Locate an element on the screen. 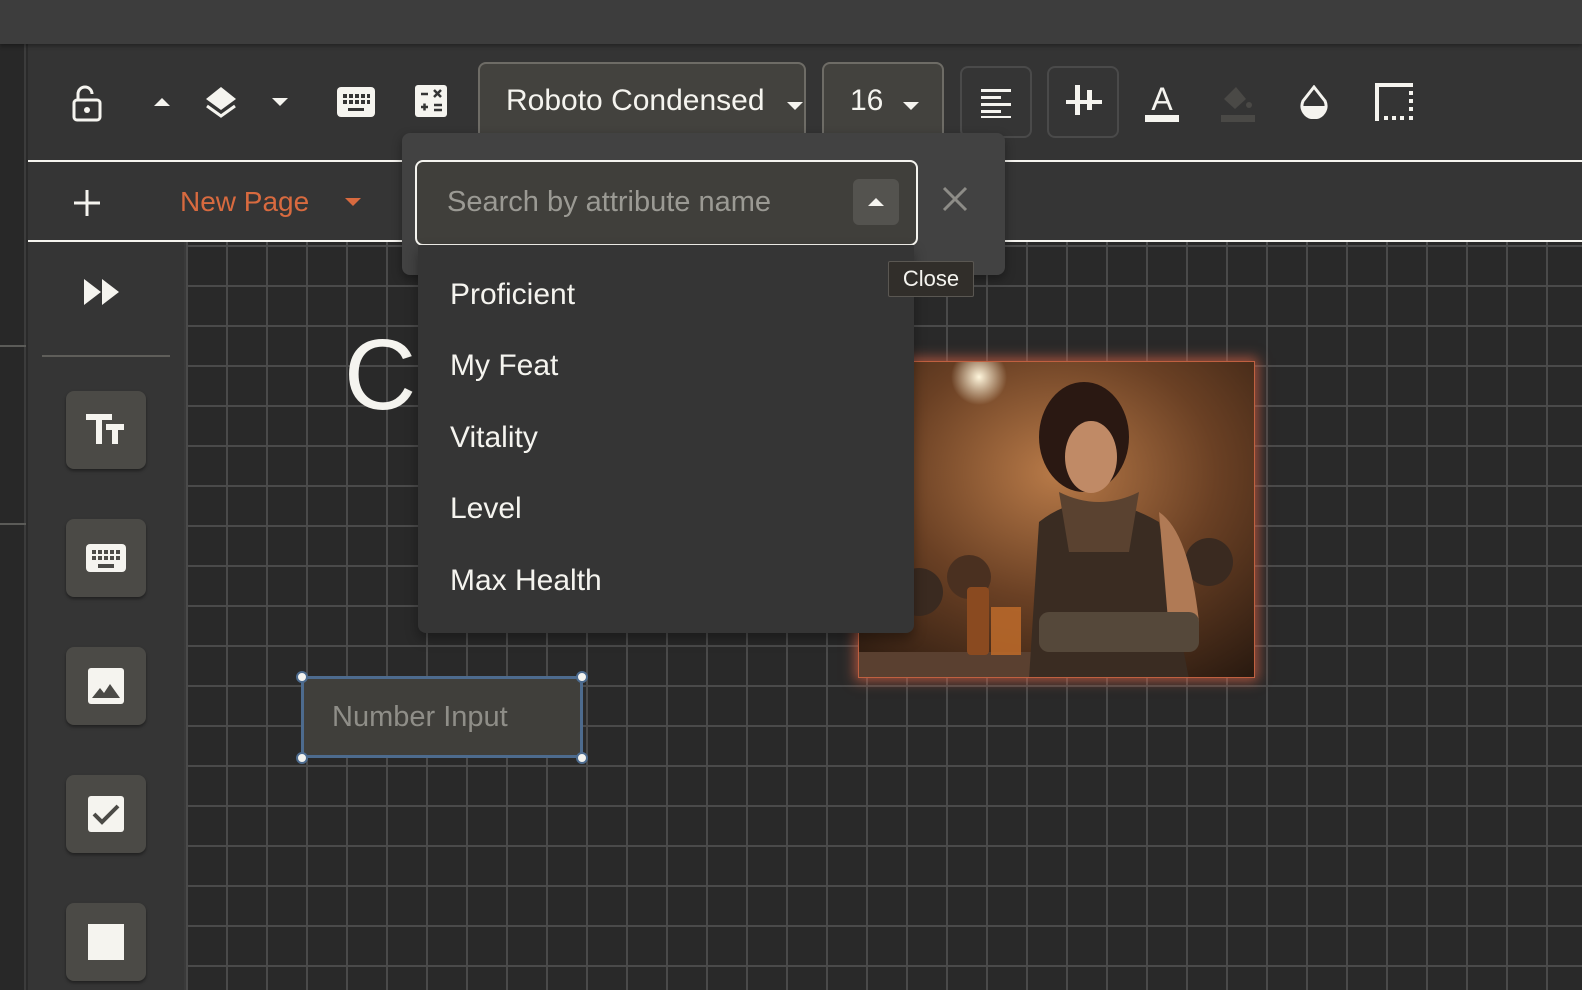 This screenshot has width=1582, height=990. attribute-search-input is located at coordinates (647, 202).